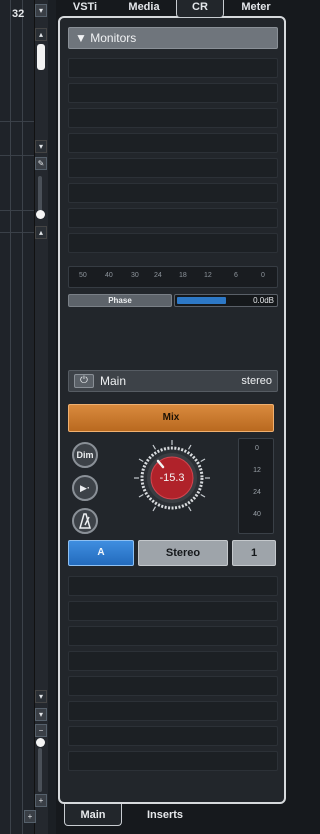 Image resolution: width=320 pixels, height=834 pixels. Describe the element at coordinates (173, 38) in the screenshot. I see `monitors-section-header: ▼ Monitors` at that location.